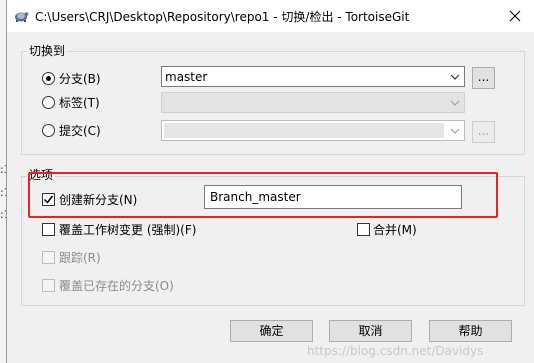 The height and width of the screenshot is (363, 534). I want to click on help-button: 帮助, so click(470, 331).